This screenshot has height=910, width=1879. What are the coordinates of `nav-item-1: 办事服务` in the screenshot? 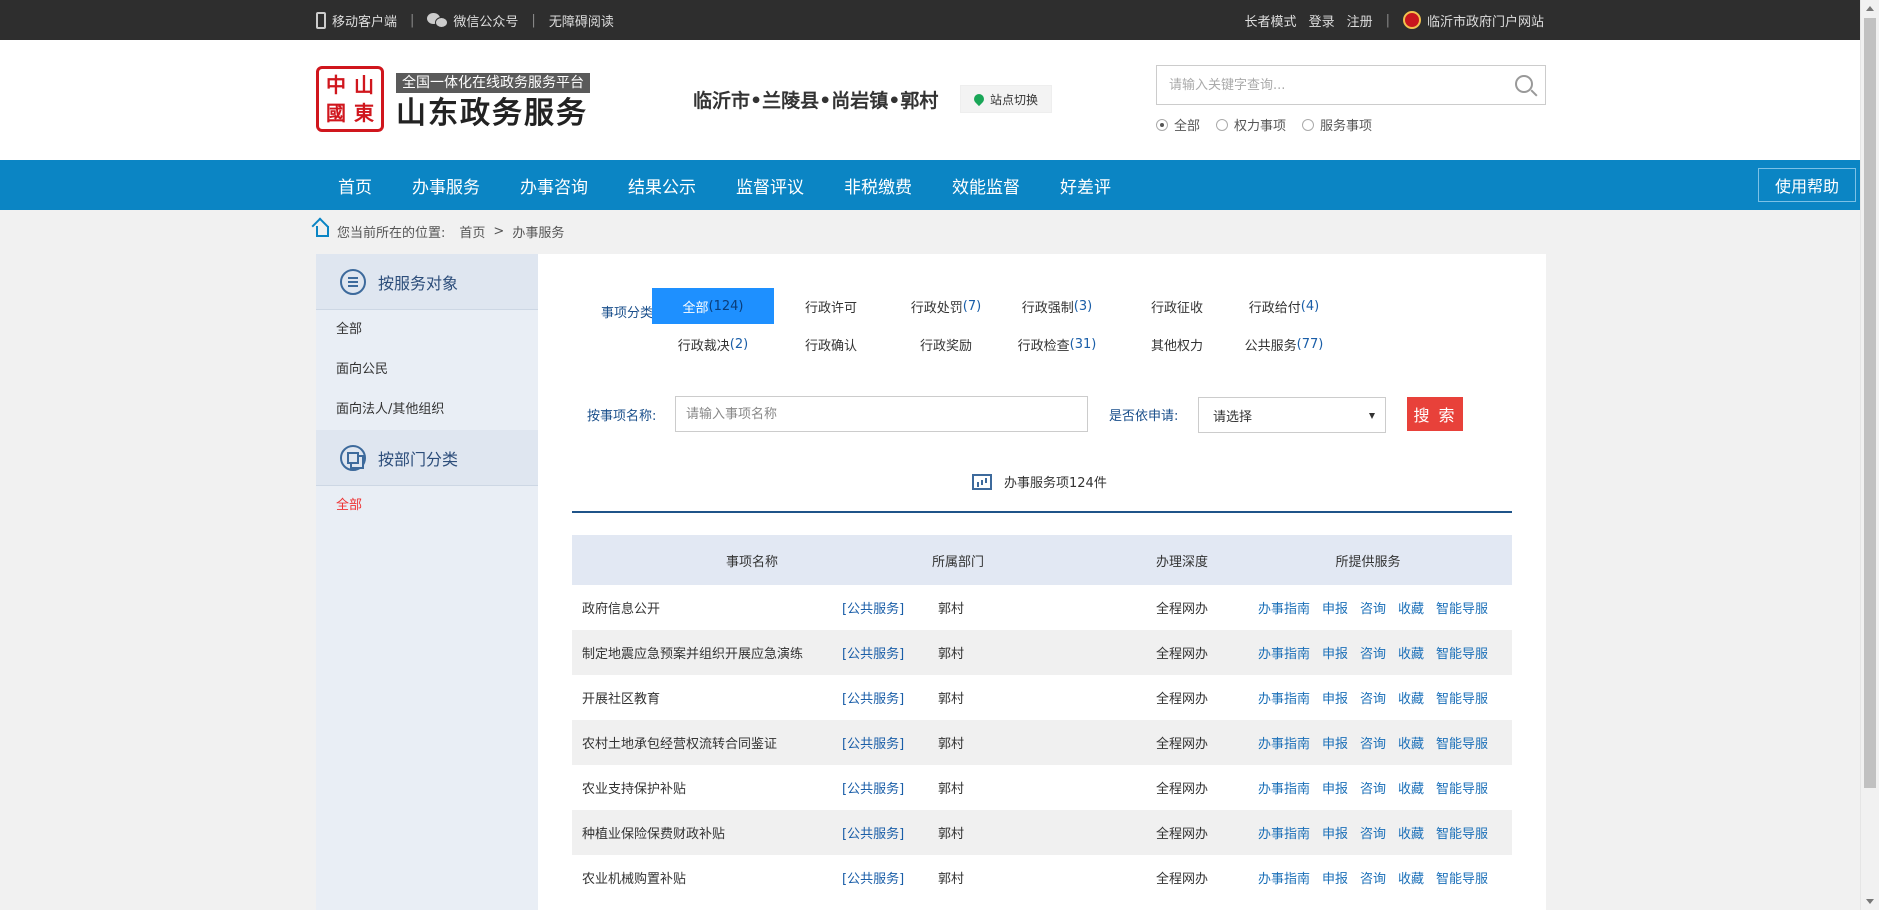 It's located at (446, 185).